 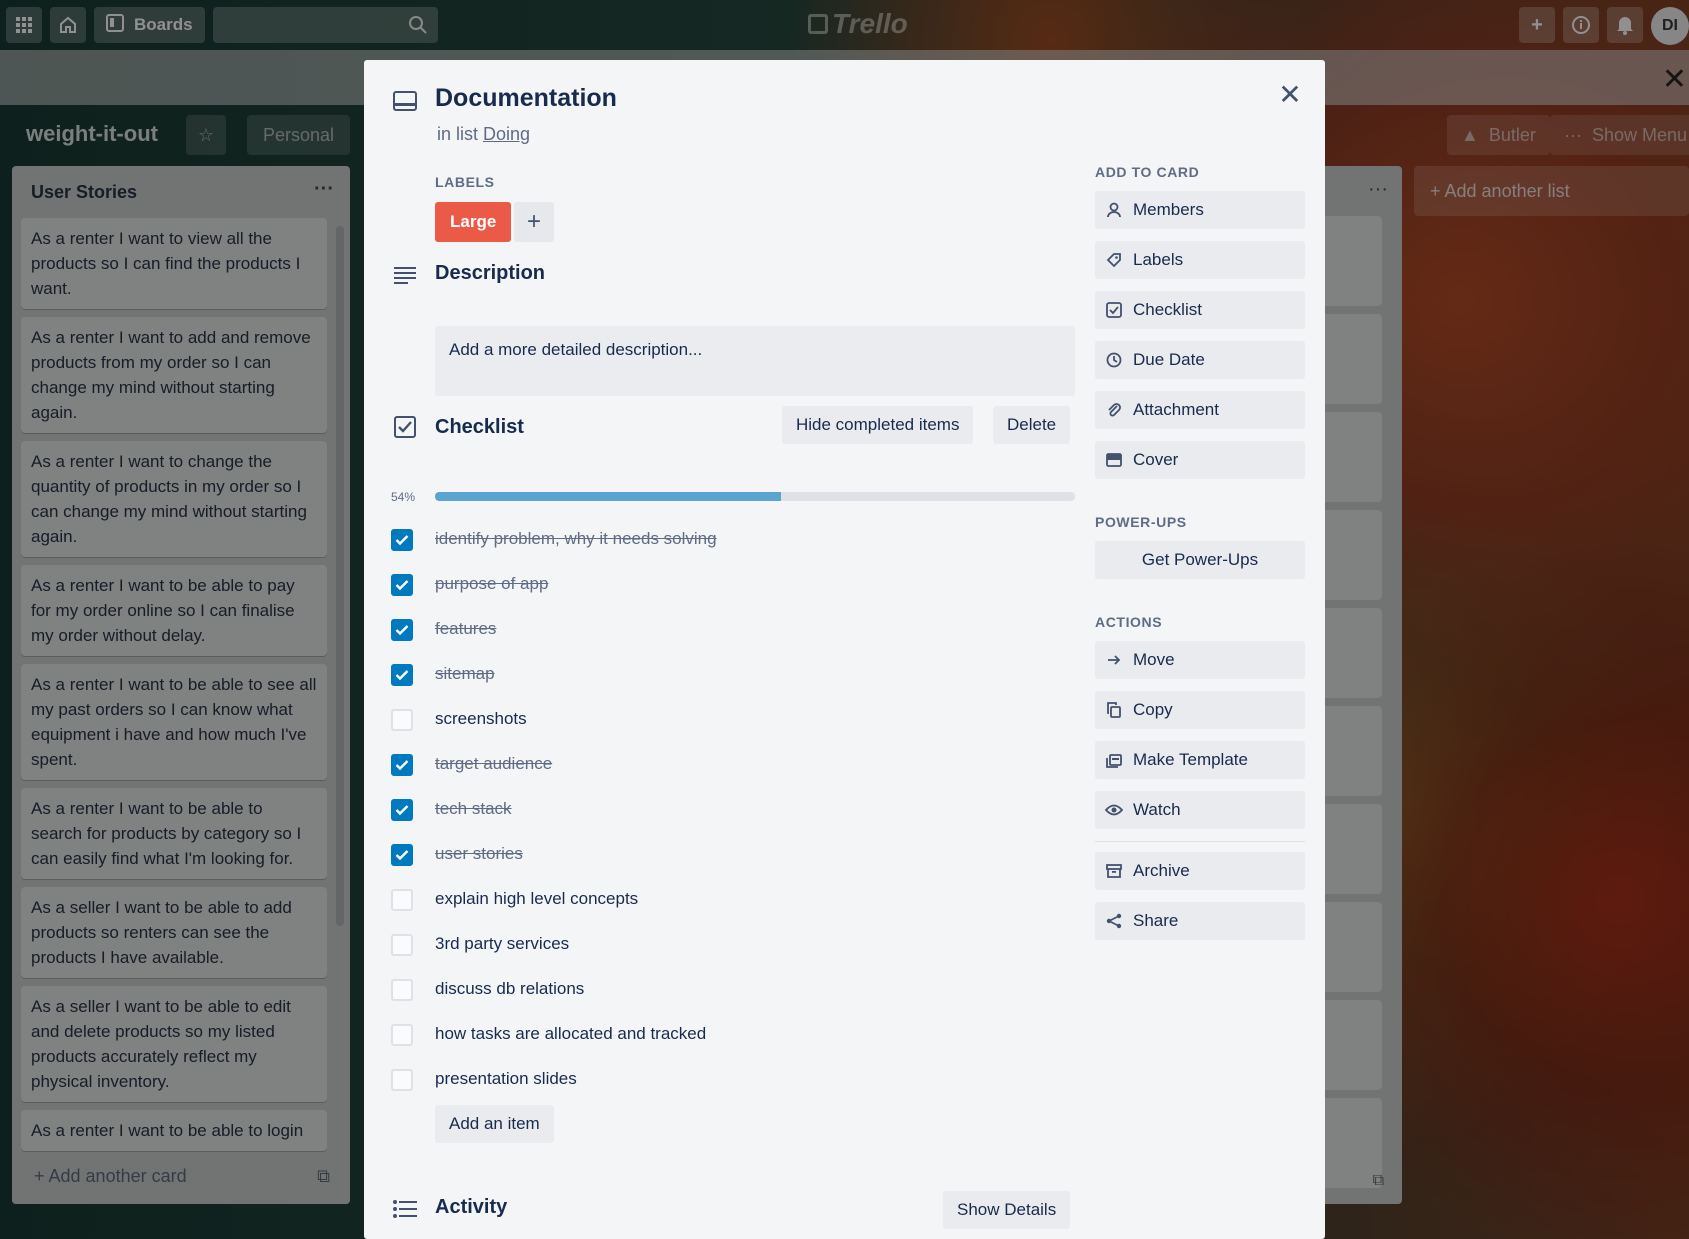 I want to click on checklist-item: features, so click(x=443, y=630).